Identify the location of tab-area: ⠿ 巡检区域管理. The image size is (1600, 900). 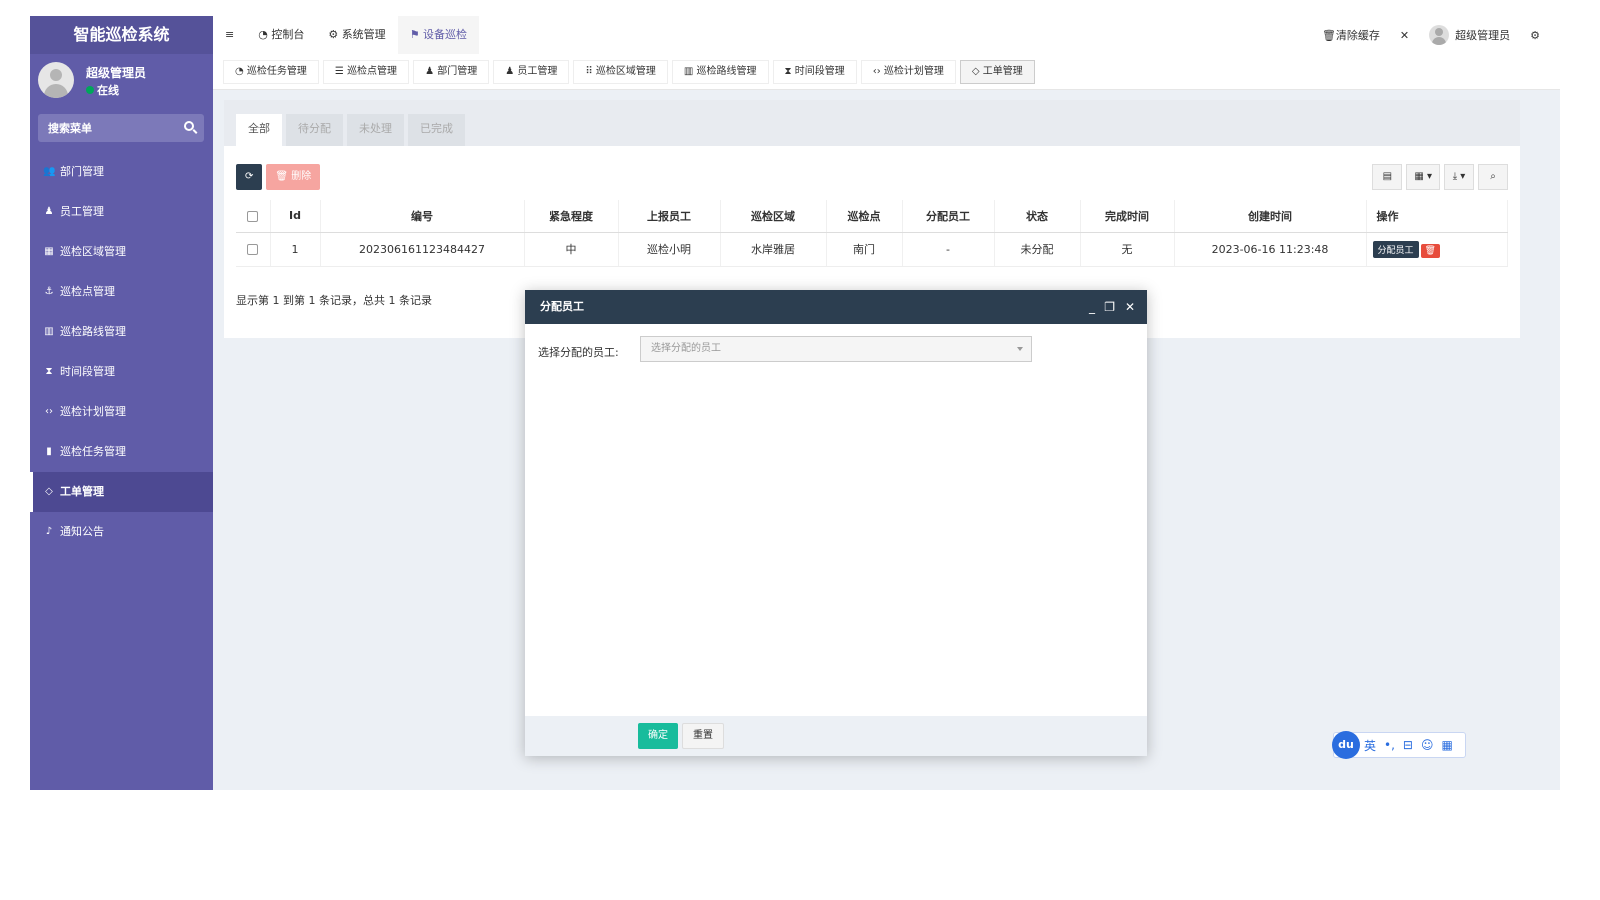
(620, 72).